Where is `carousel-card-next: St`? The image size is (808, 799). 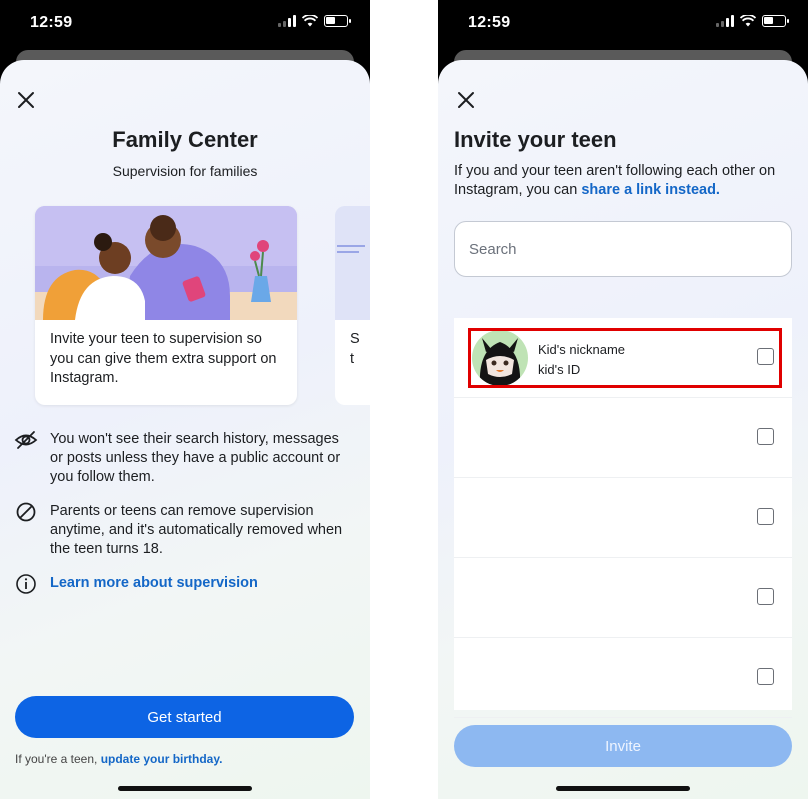
carousel-card-next: St is located at coordinates (352, 305).